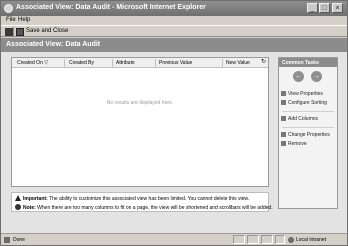 The image size is (348, 246). Describe the element at coordinates (19, 240) in the screenshot. I see `status-text: Done` at that location.